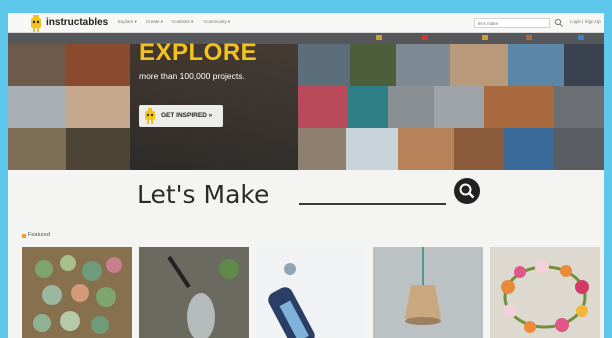  Describe the element at coordinates (182, 22) in the screenshot. I see `nav-contests: Contests ▾` at that location.